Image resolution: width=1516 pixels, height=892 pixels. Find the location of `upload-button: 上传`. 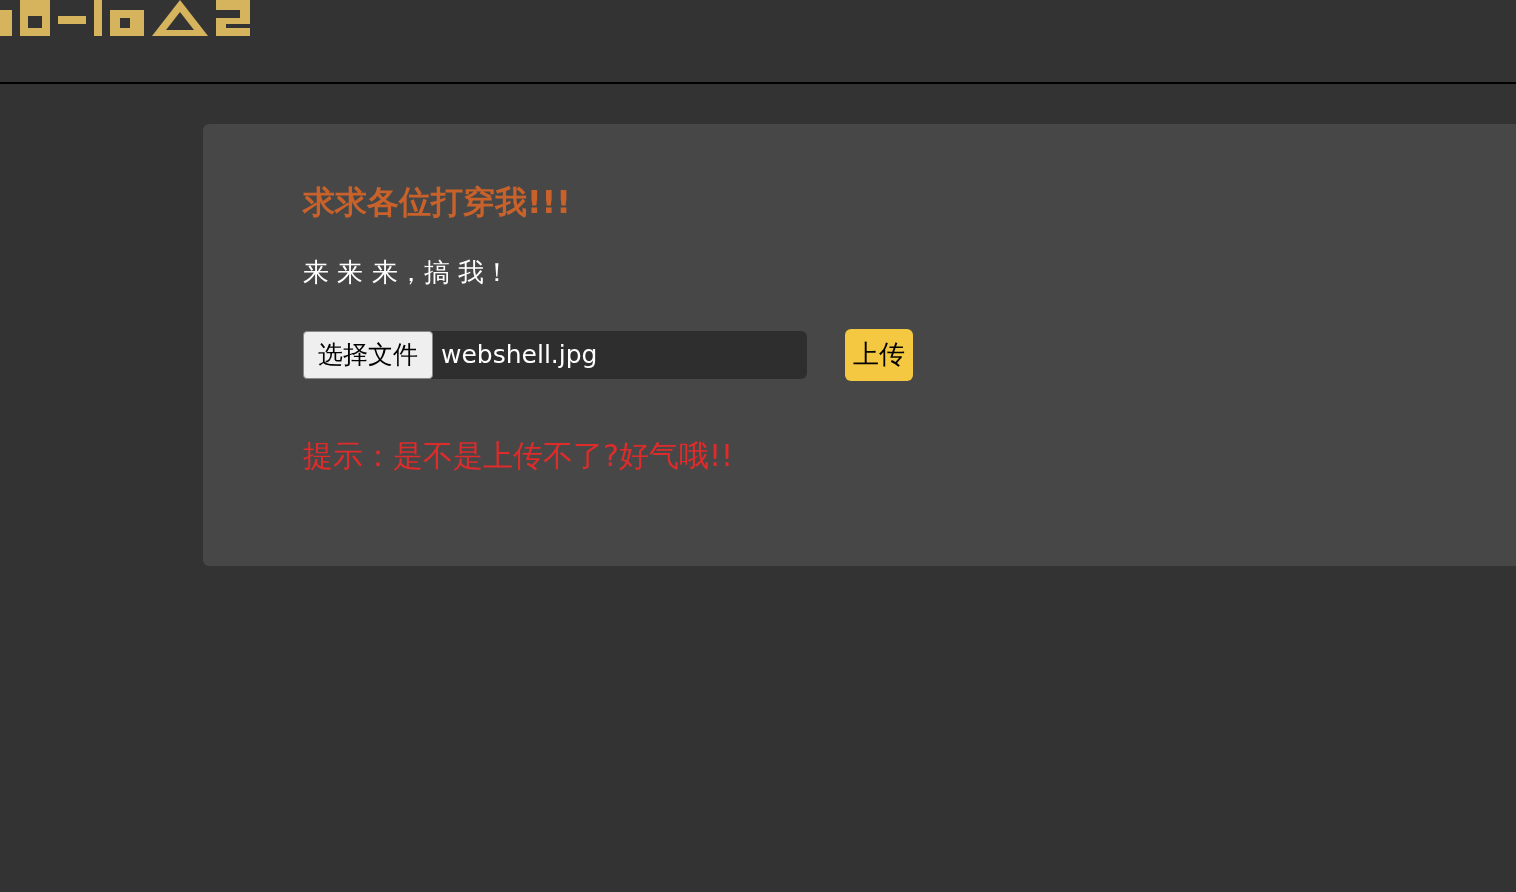

upload-button: 上传 is located at coordinates (879, 354).